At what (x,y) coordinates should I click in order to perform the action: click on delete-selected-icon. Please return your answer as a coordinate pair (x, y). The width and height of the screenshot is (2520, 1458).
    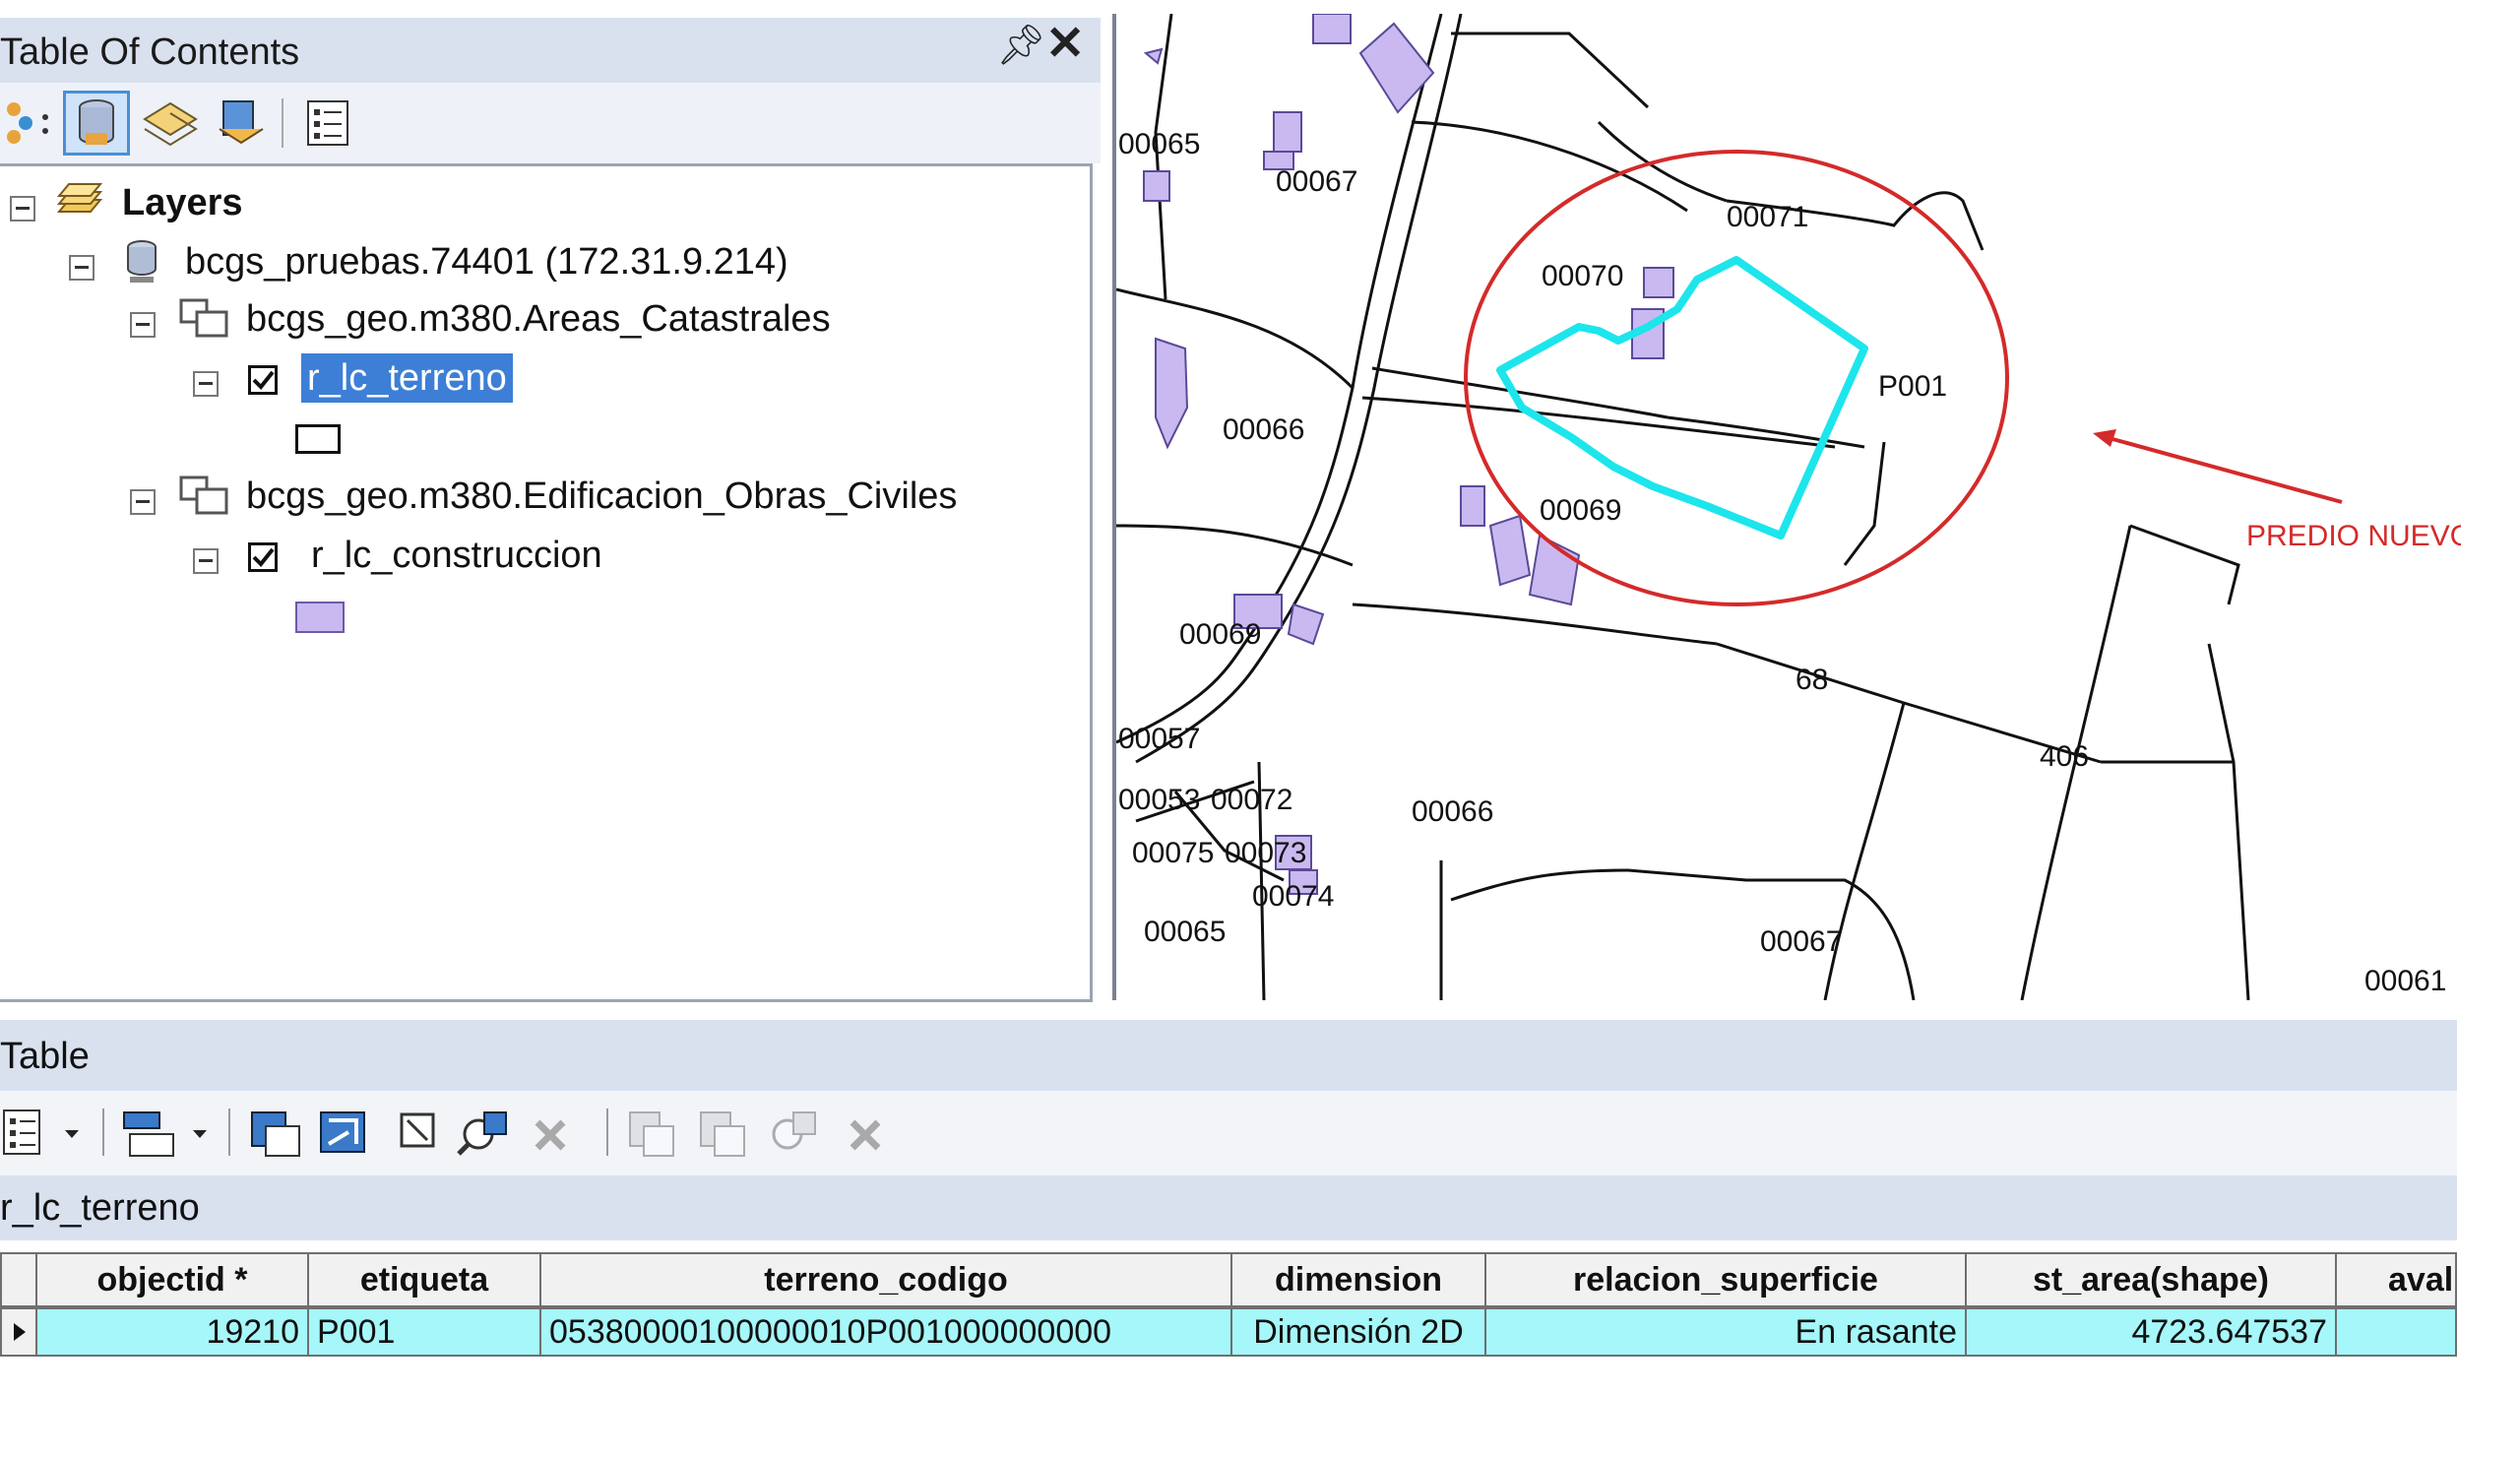
    Looking at the image, I should click on (550, 1135).